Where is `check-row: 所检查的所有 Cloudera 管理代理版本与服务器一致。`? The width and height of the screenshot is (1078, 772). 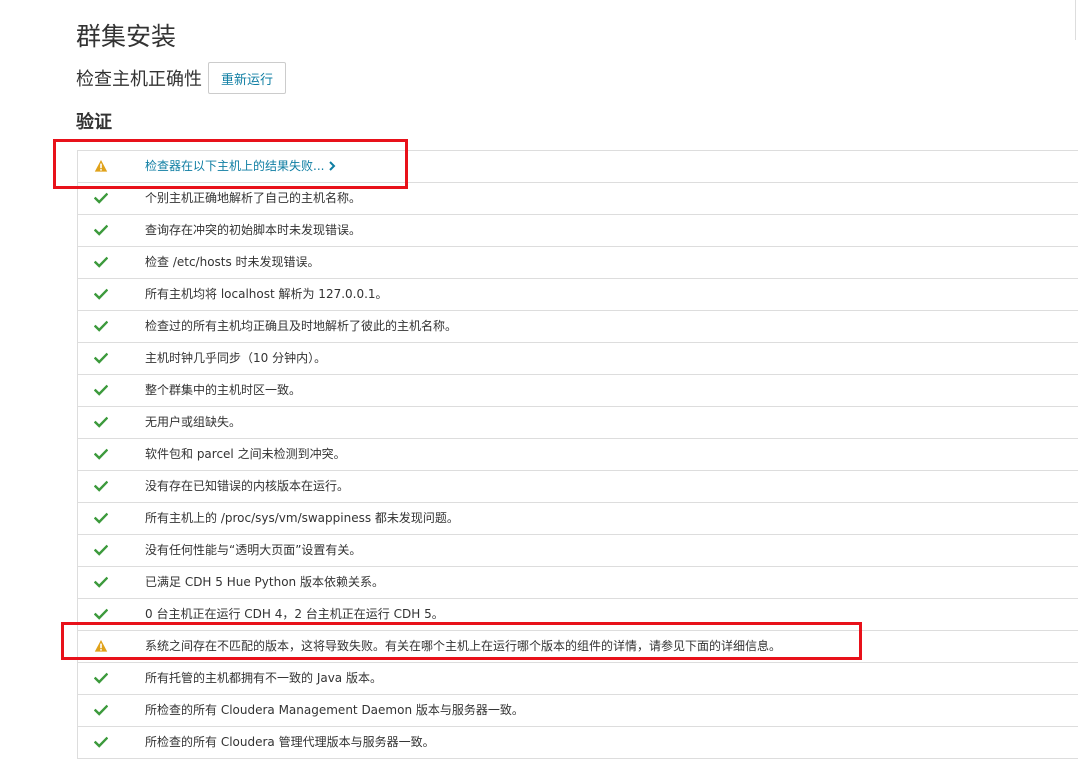
check-row: 所检查的所有 Cloudera 管理代理版本与服务器一致。 is located at coordinates (578, 743).